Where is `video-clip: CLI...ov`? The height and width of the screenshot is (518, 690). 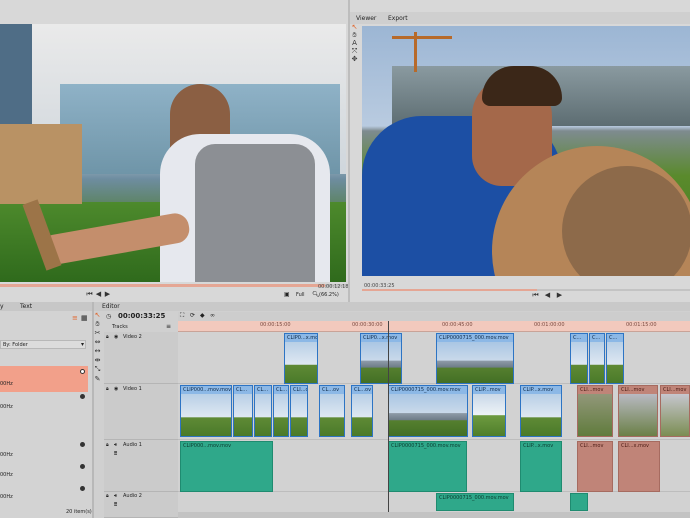 video-clip: CLI...ov is located at coordinates (299, 411).